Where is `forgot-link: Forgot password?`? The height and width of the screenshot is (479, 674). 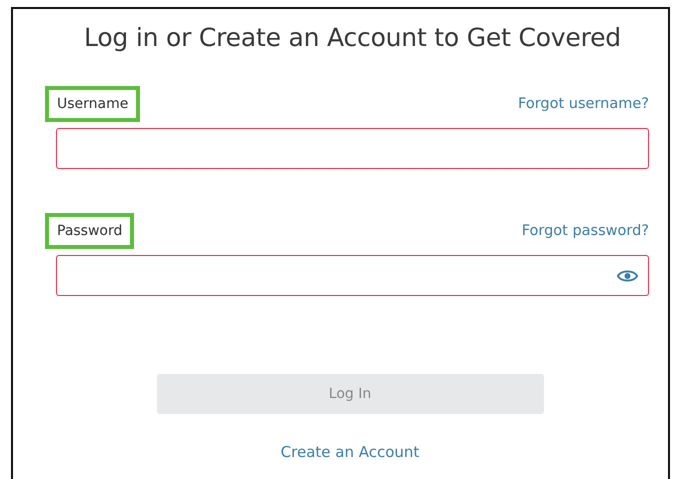 forgot-link: Forgot password? is located at coordinates (585, 230).